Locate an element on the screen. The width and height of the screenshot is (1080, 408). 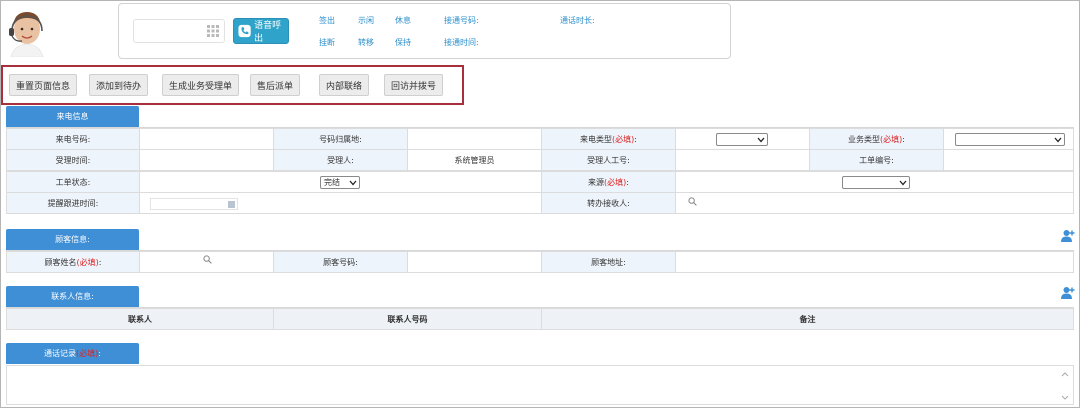
customer-name-label: 顾客姓名 (必填): is located at coordinates (73, 262).